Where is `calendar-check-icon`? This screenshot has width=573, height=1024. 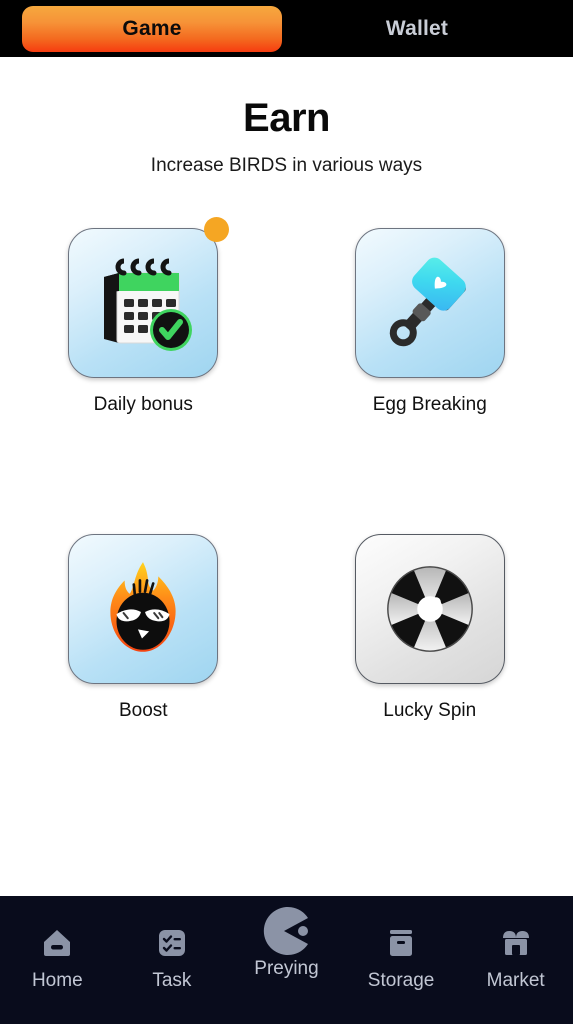 calendar-check-icon is located at coordinates (148, 304).